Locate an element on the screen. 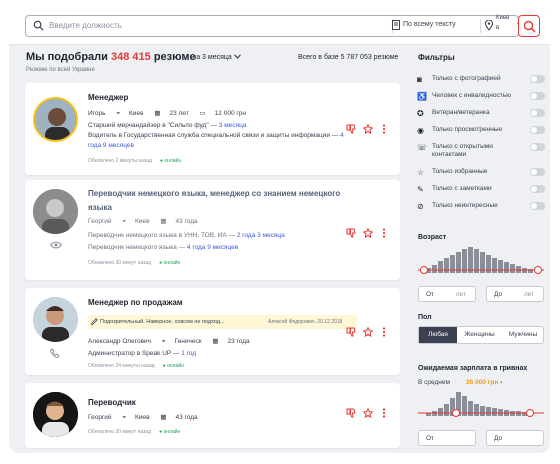 The image size is (560, 464). resume-title: Менеджер по продажам is located at coordinates (215, 303).